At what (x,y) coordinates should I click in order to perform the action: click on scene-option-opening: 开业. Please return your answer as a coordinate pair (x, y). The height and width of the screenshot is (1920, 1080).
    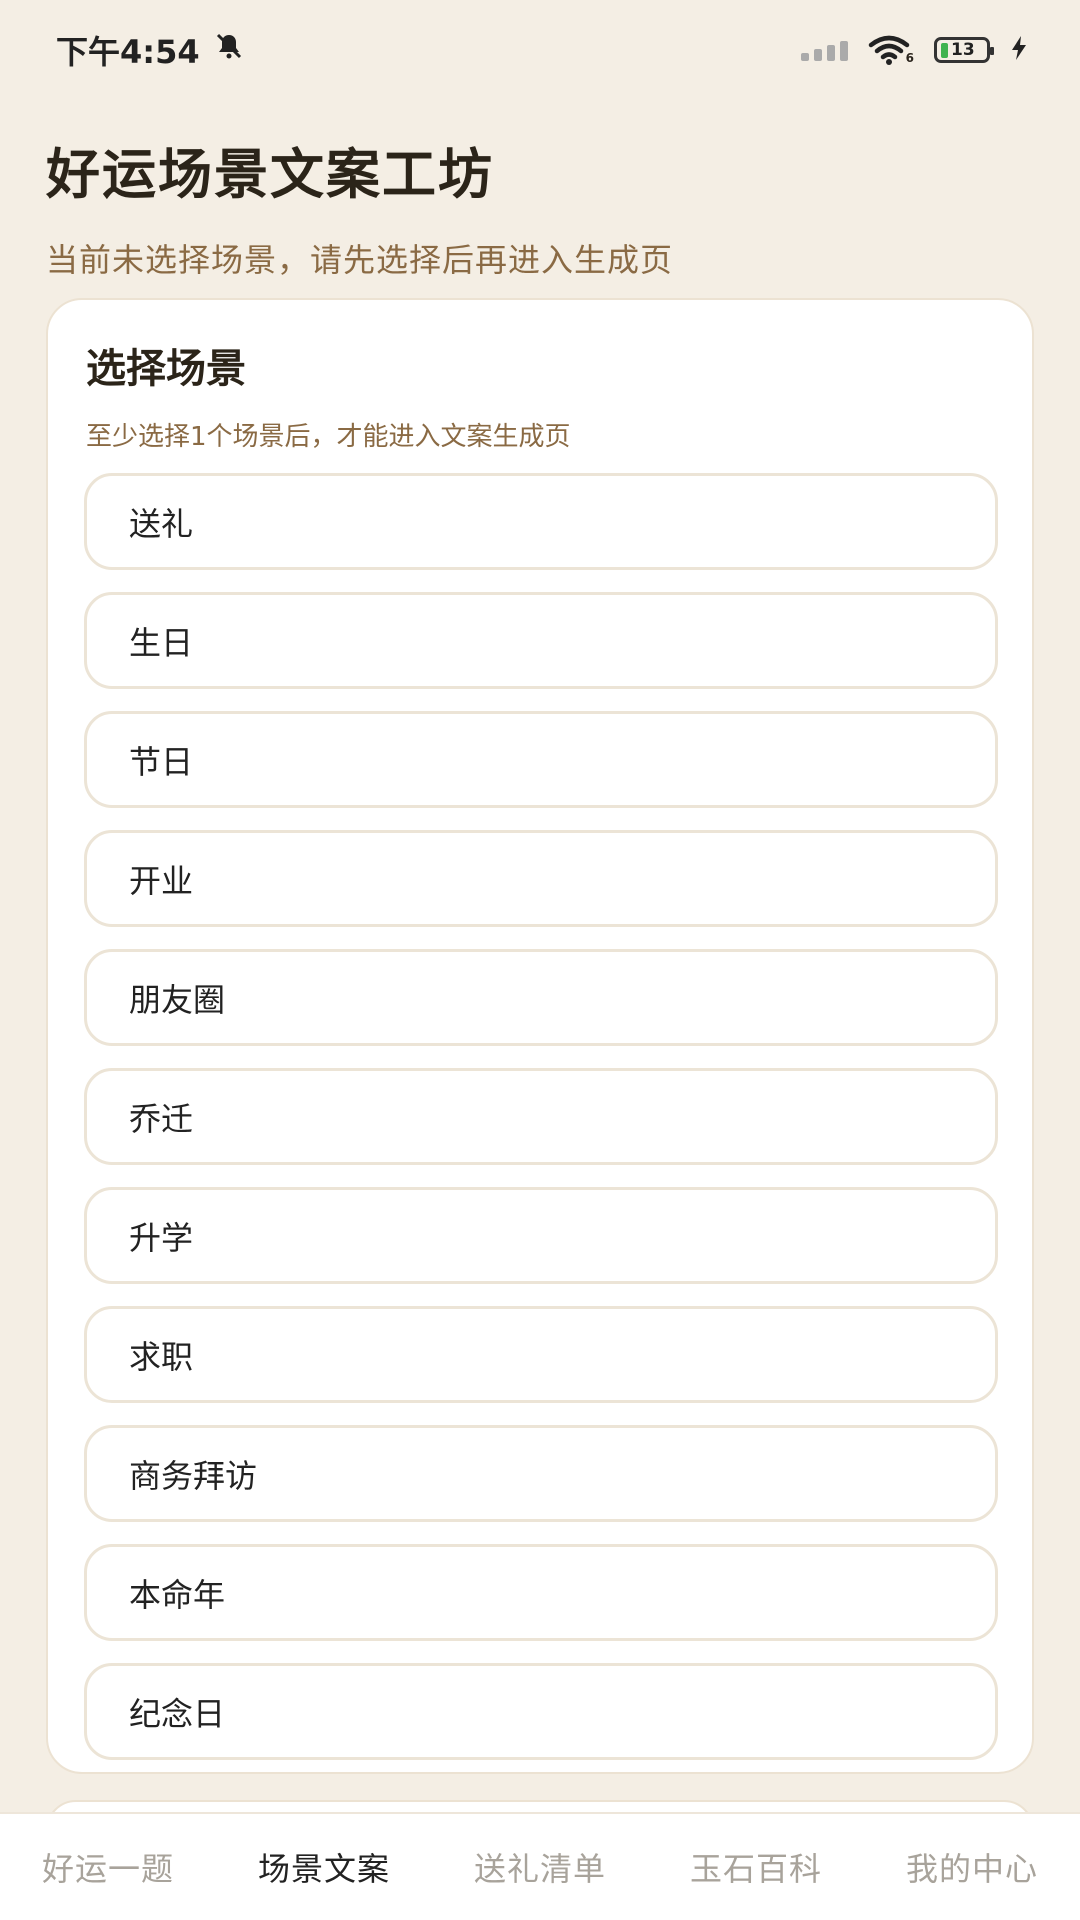
    Looking at the image, I should click on (541, 878).